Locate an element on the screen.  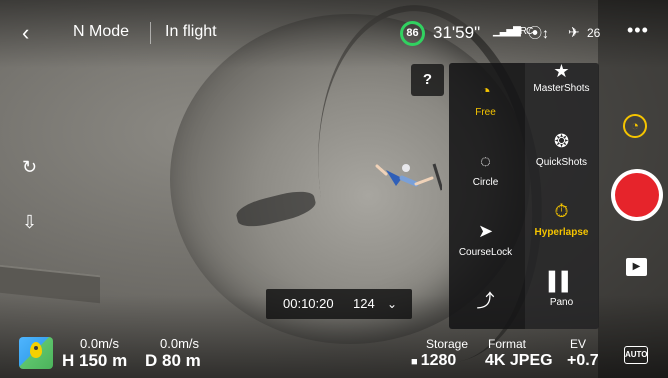
ev-label: EV is located at coordinates (578, 344).